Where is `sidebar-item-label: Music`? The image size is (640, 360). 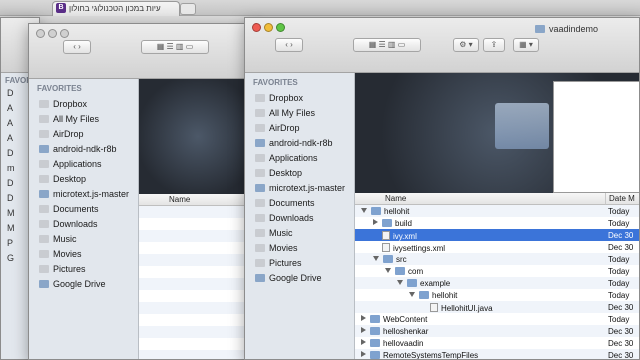
sidebar-item-label: Music is located at coordinates (65, 239).